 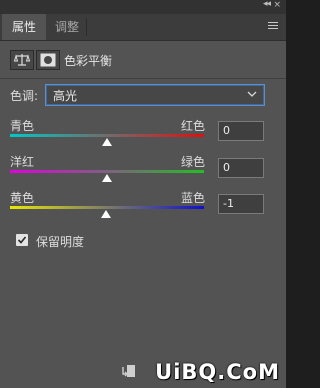 I want to click on tab-adjustments: 调整, so click(x=67, y=27).